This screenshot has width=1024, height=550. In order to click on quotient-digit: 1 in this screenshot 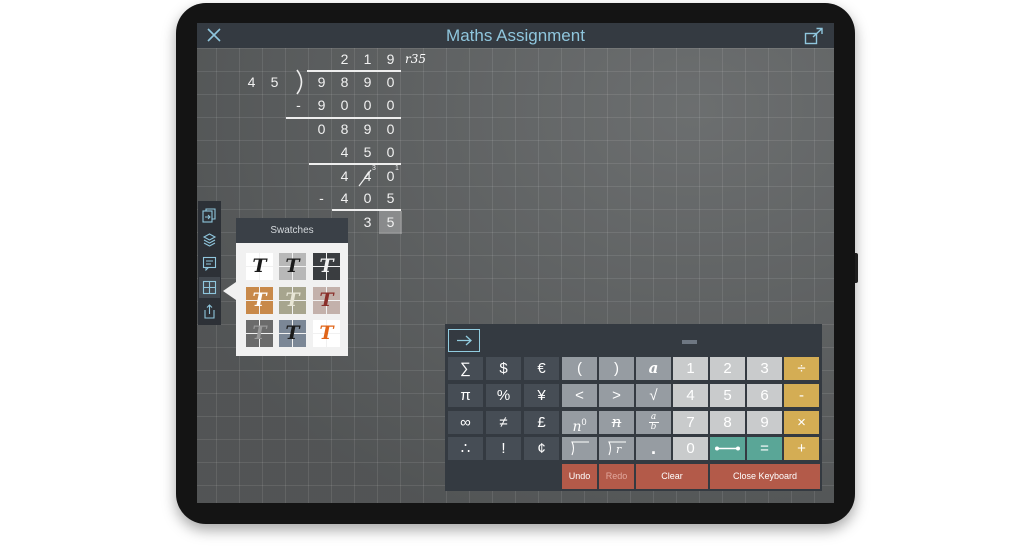, I will do `click(367, 59)`.